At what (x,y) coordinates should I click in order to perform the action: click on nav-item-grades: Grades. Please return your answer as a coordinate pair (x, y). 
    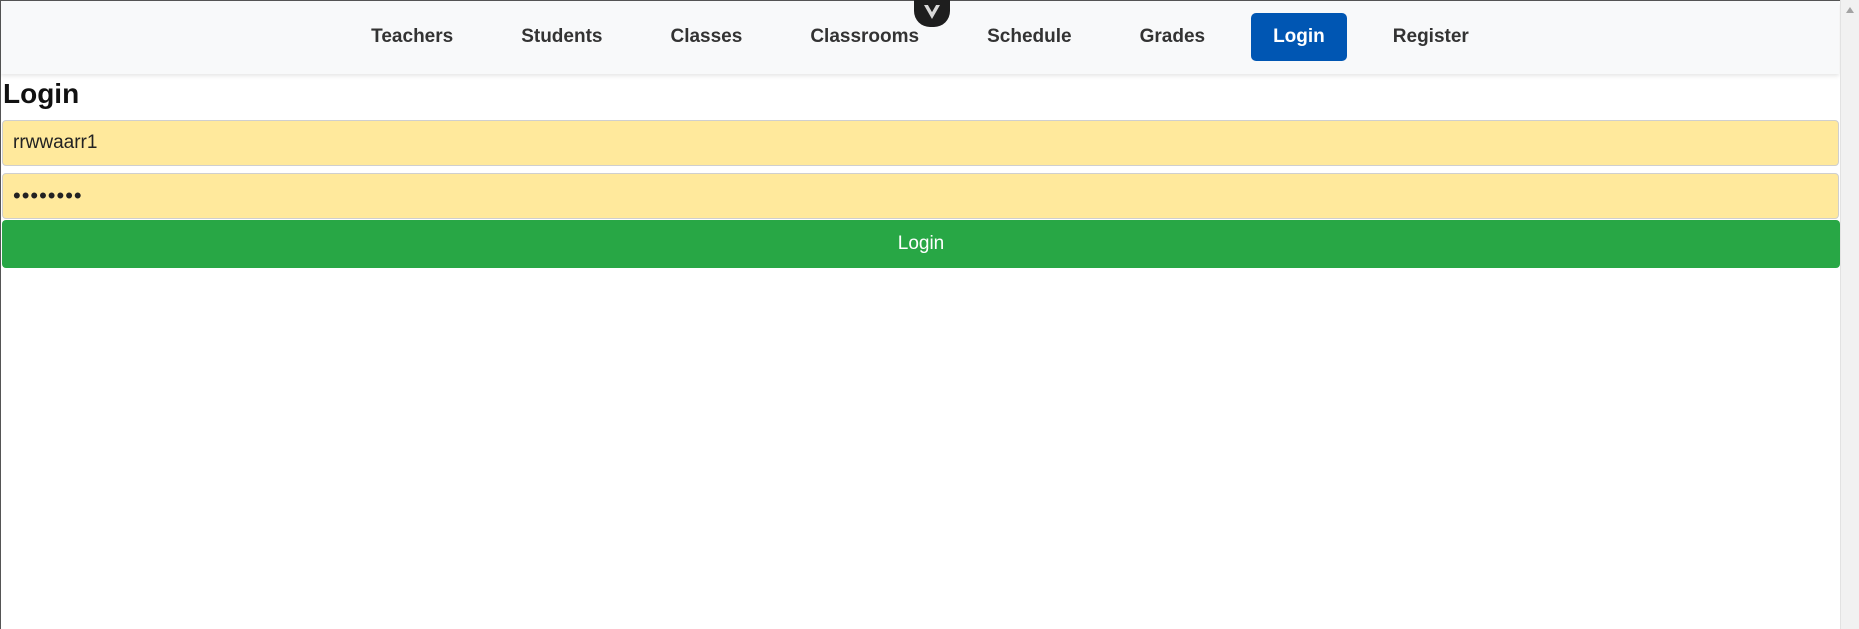
    Looking at the image, I should click on (1172, 37).